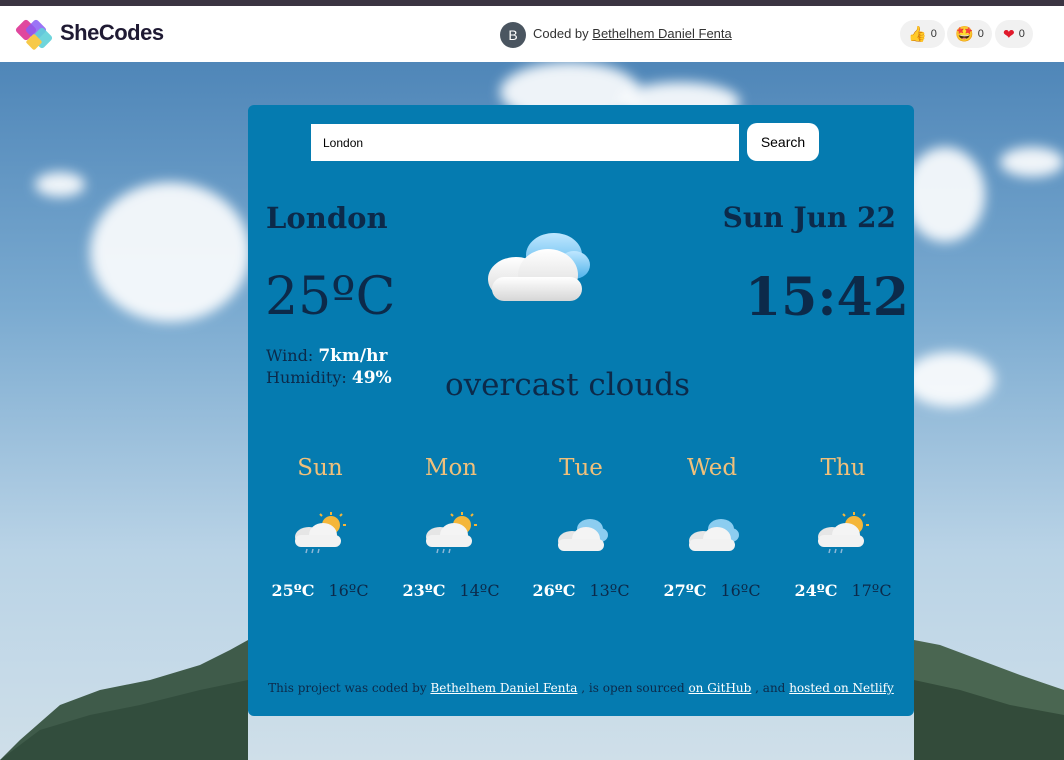 The width and height of the screenshot is (1064, 760). What do you see at coordinates (609, 590) in the screenshot?
I see `forecast-min: 13ºC` at bounding box center [609, 590].